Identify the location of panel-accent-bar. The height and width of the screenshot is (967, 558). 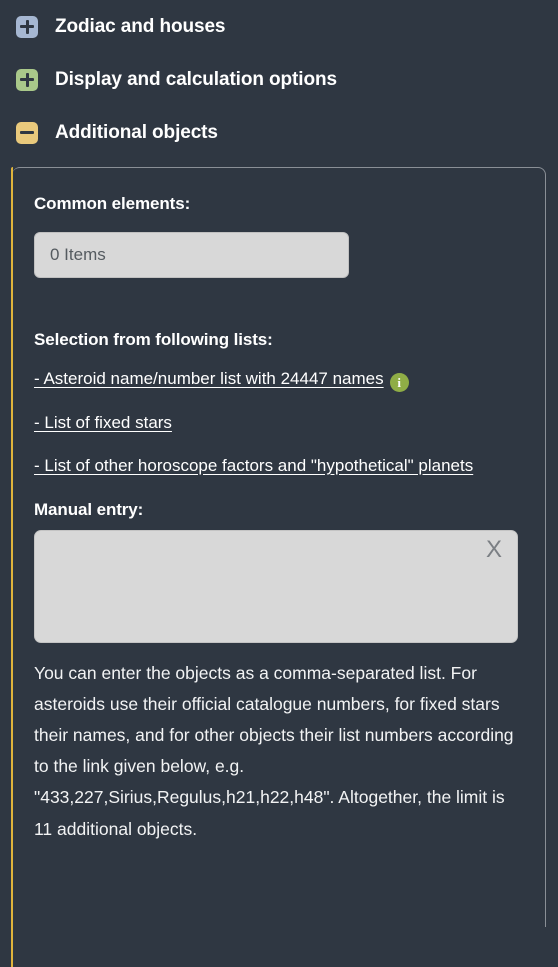
(12, 567).